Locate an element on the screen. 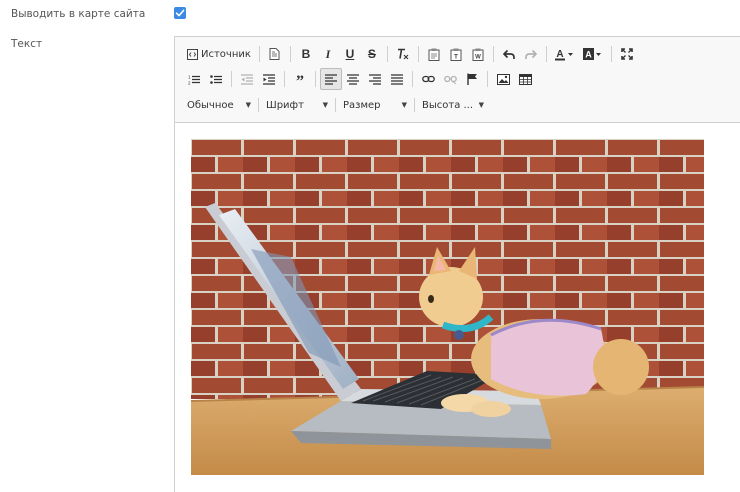  align-center-icon is located at coordinates (353, 79).